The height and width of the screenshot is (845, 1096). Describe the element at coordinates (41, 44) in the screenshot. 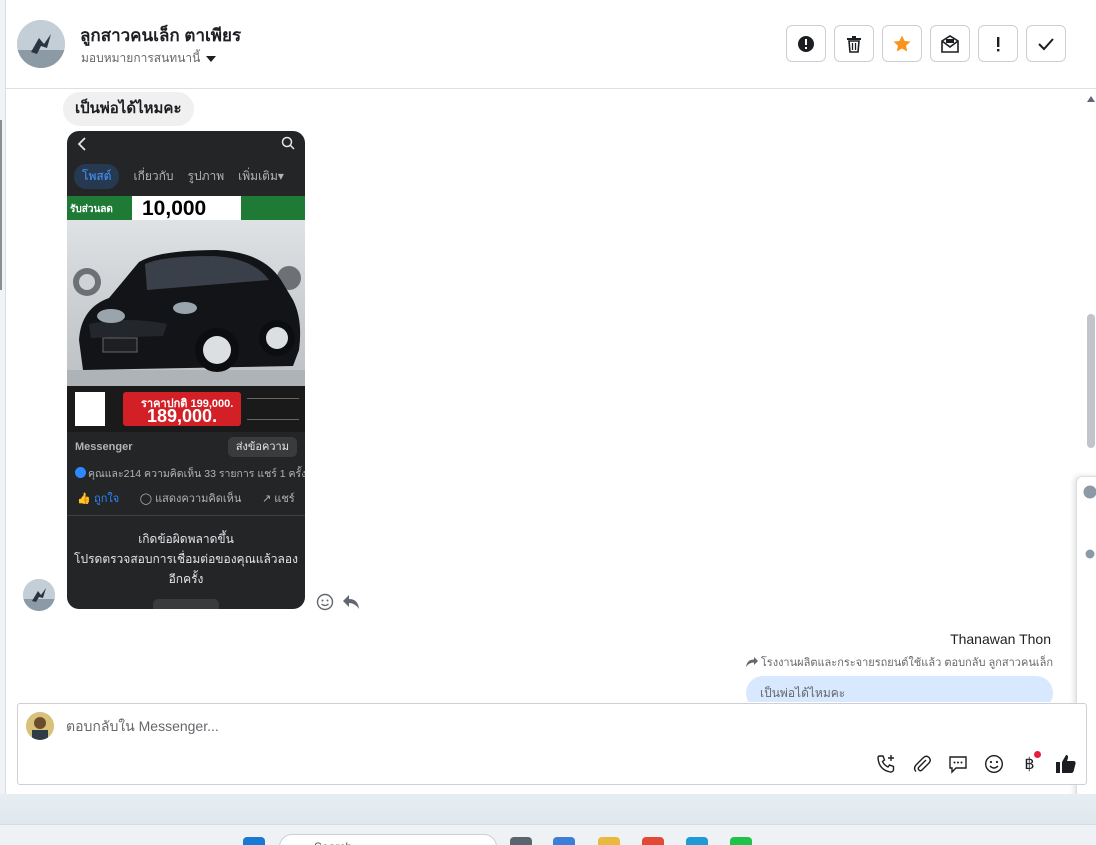

I see `contact-avatar` at that location.